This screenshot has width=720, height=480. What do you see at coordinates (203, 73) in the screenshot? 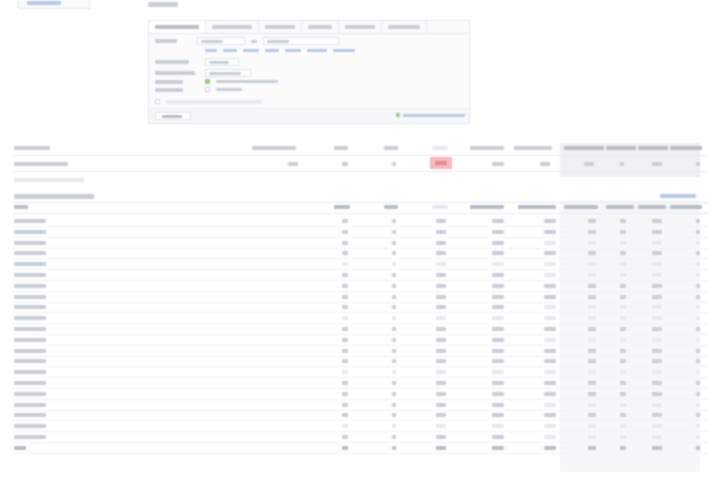
I see `filter-row-b` at bounding box center [203, 73].